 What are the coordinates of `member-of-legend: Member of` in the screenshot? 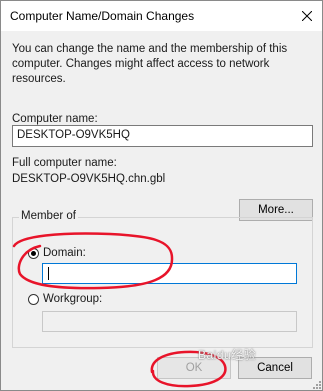 It's located at (48, 216).